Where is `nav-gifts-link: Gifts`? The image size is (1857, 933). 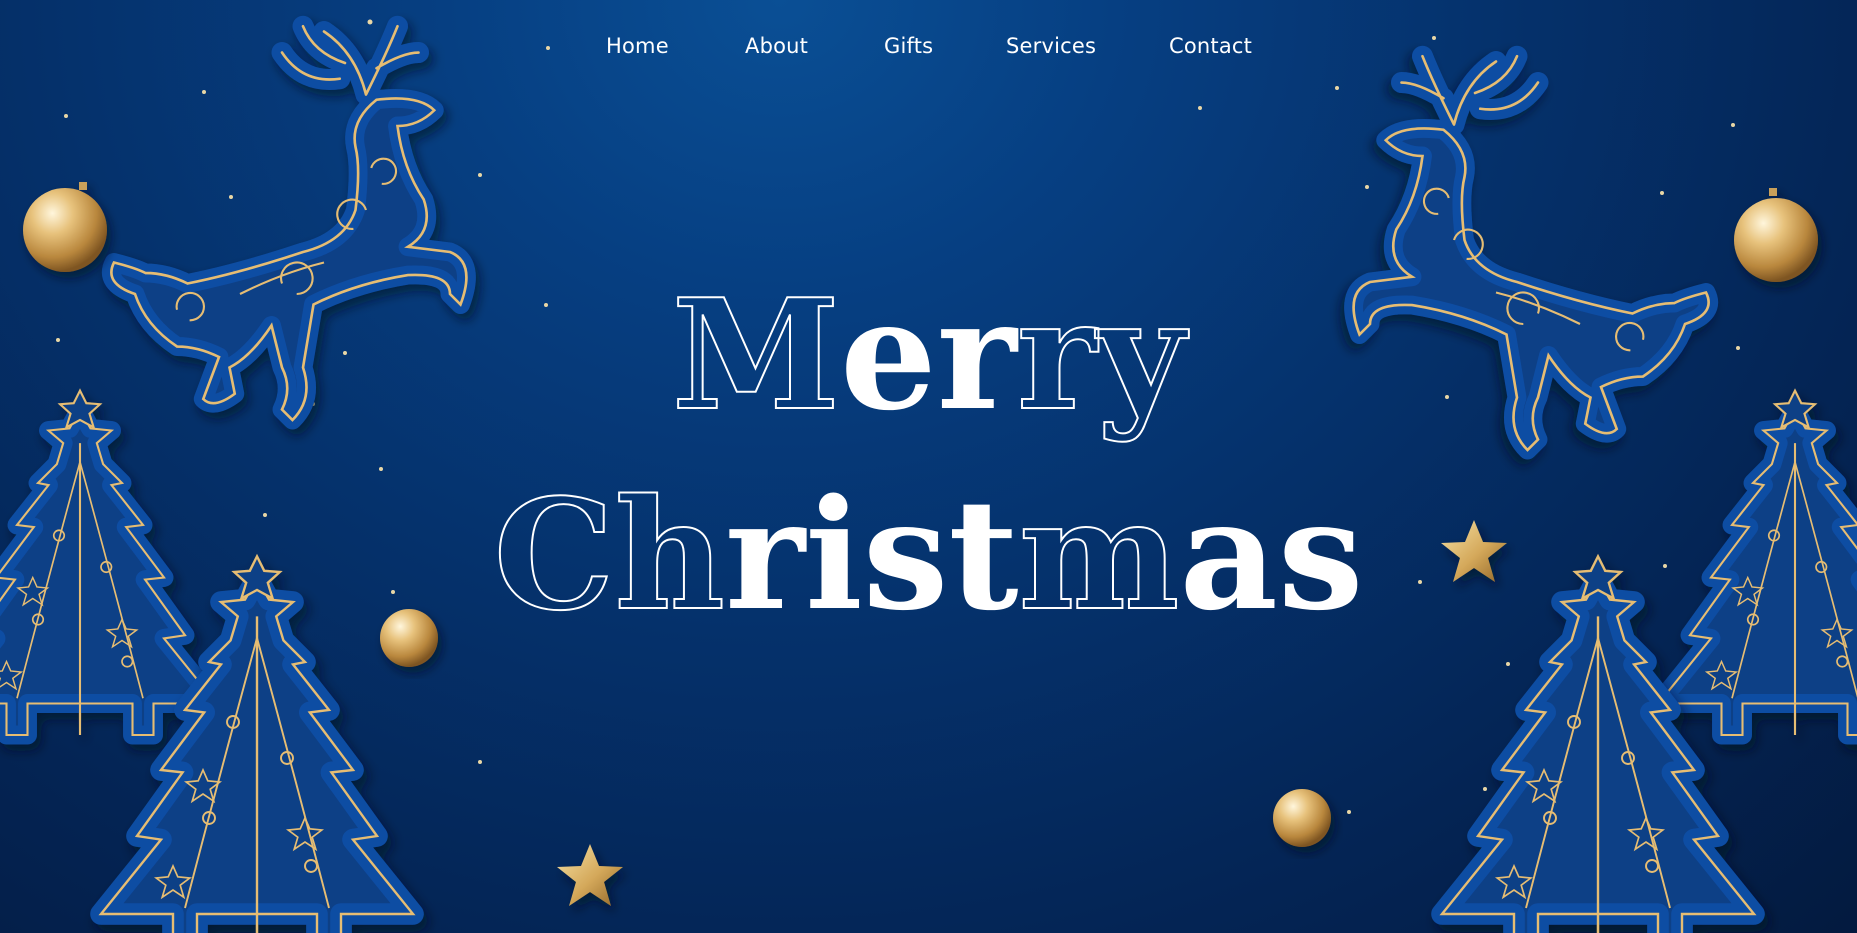 nav-gifts-link: Gifts is located at coordinates (908, 46).